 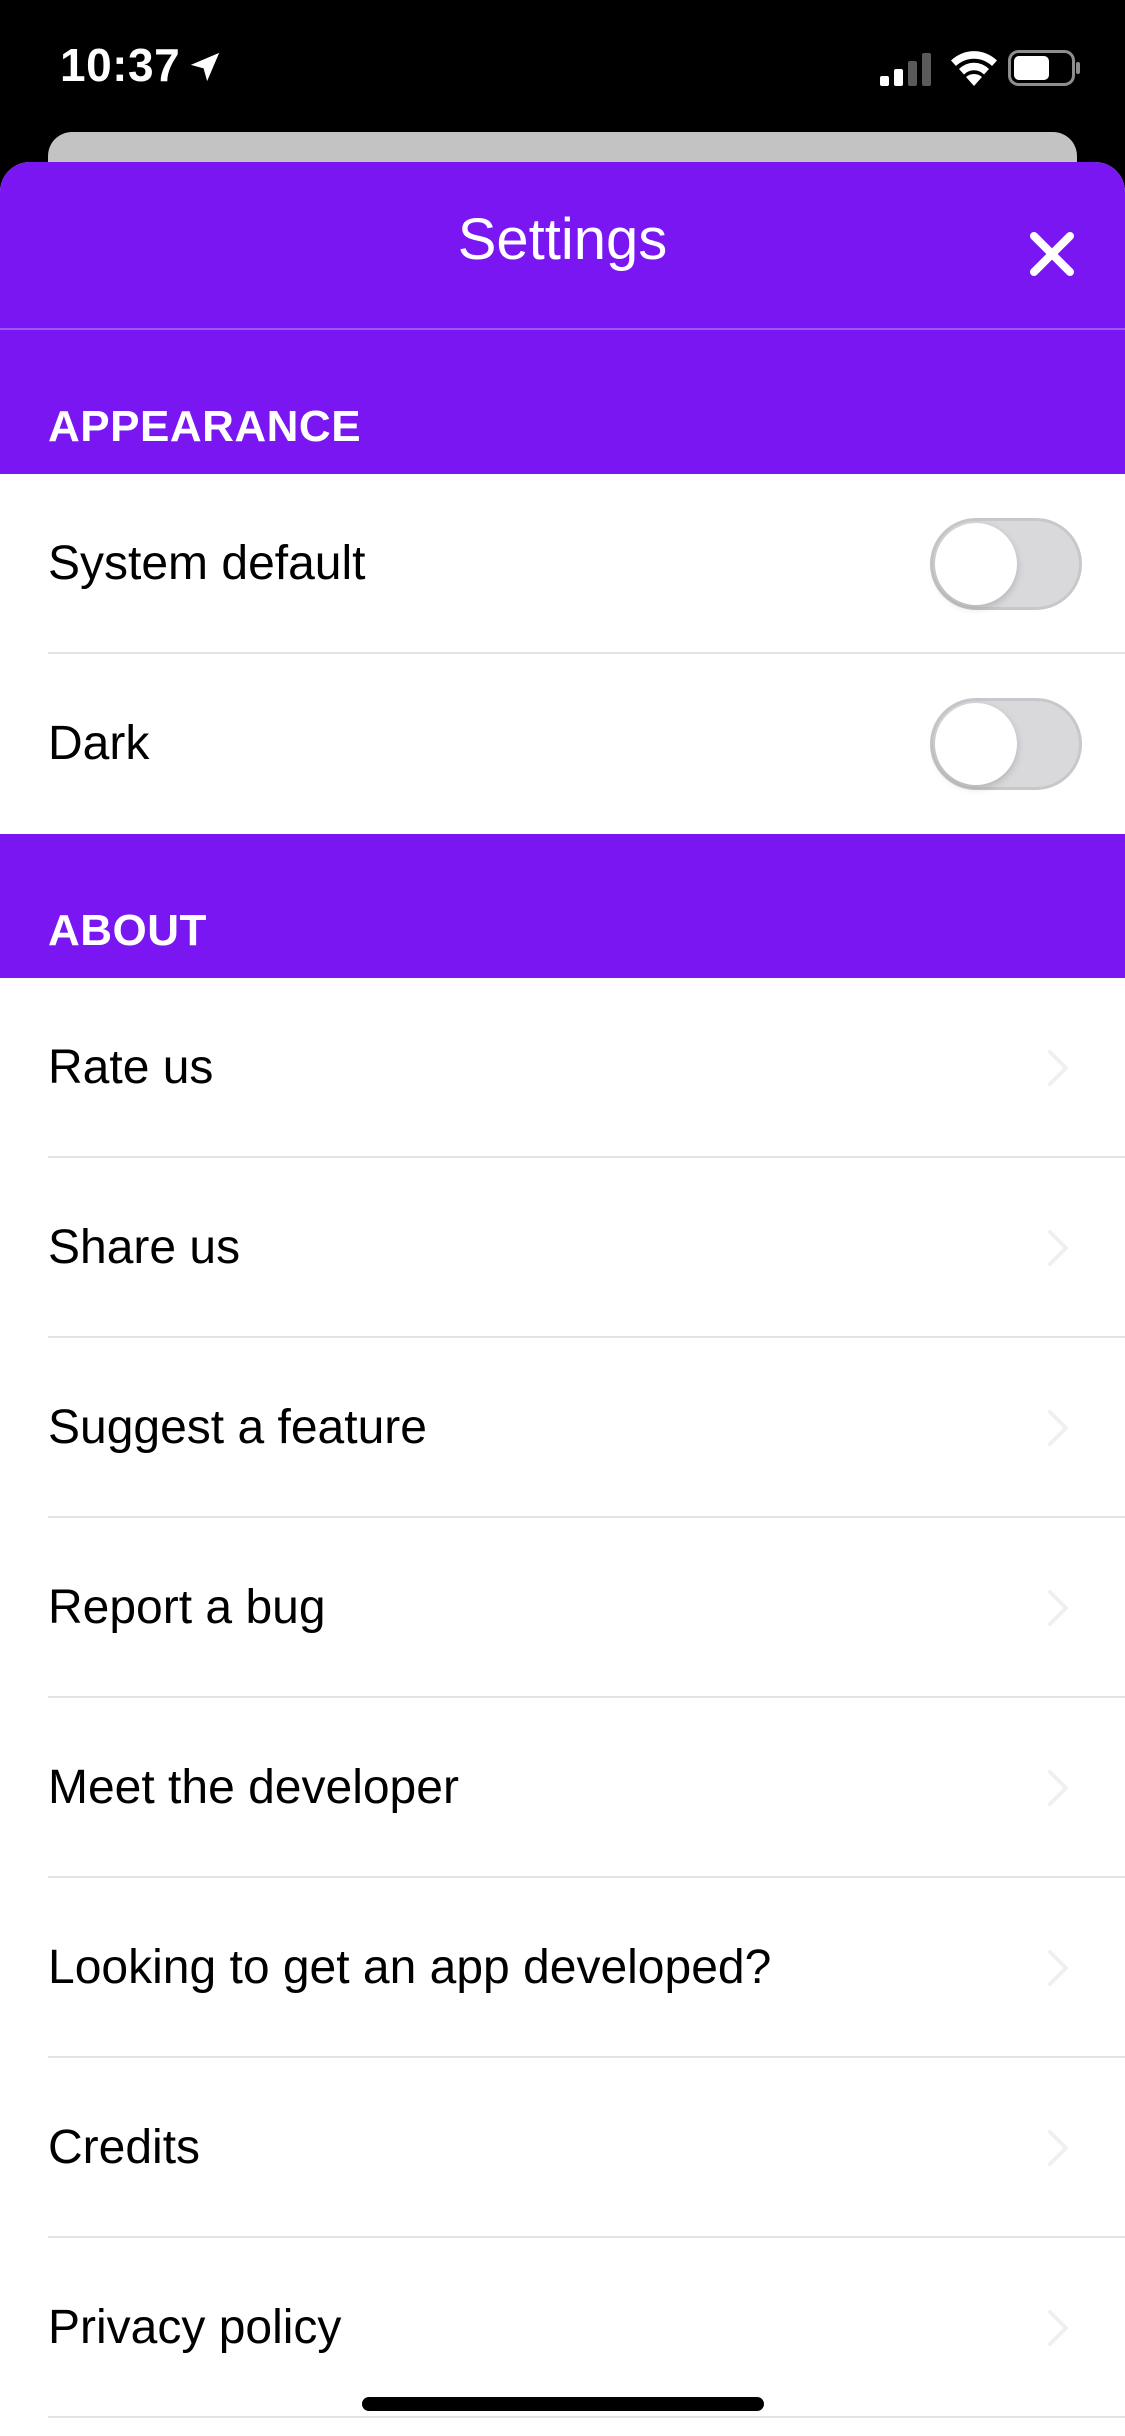 What do you see at coordinates (562, 1428) in the screenshot?
I see `row-suggest-feature: Suggest a feature` at bounding box center [562, 1428].